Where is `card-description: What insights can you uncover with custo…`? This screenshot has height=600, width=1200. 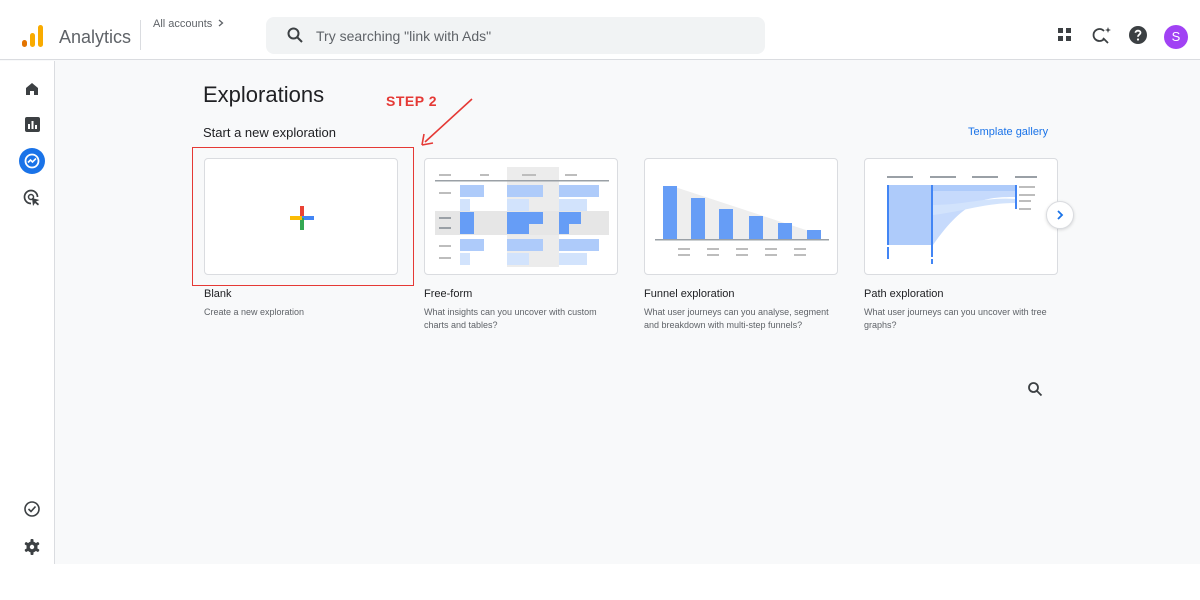 card-description: What insights can you uncover with custo… is located at coordinates (510, 318).